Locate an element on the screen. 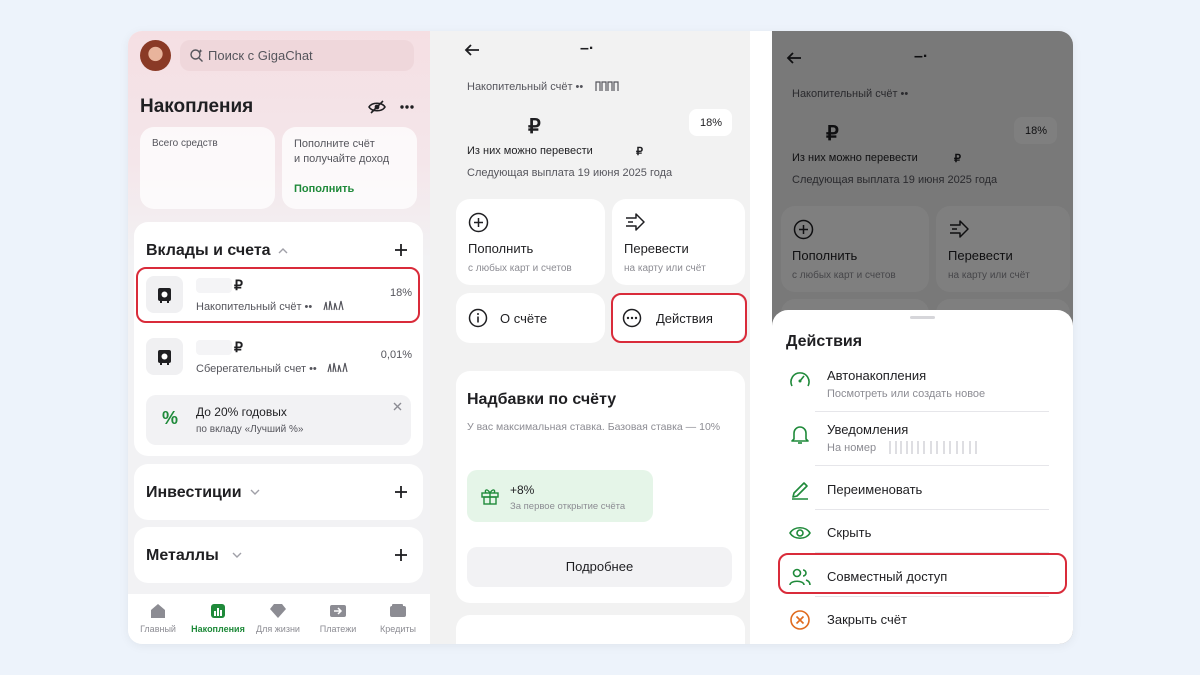 This screenshot has height=675, width=1200. promo-banner-title: До 20% годовых is located at coordinates (241, 412).